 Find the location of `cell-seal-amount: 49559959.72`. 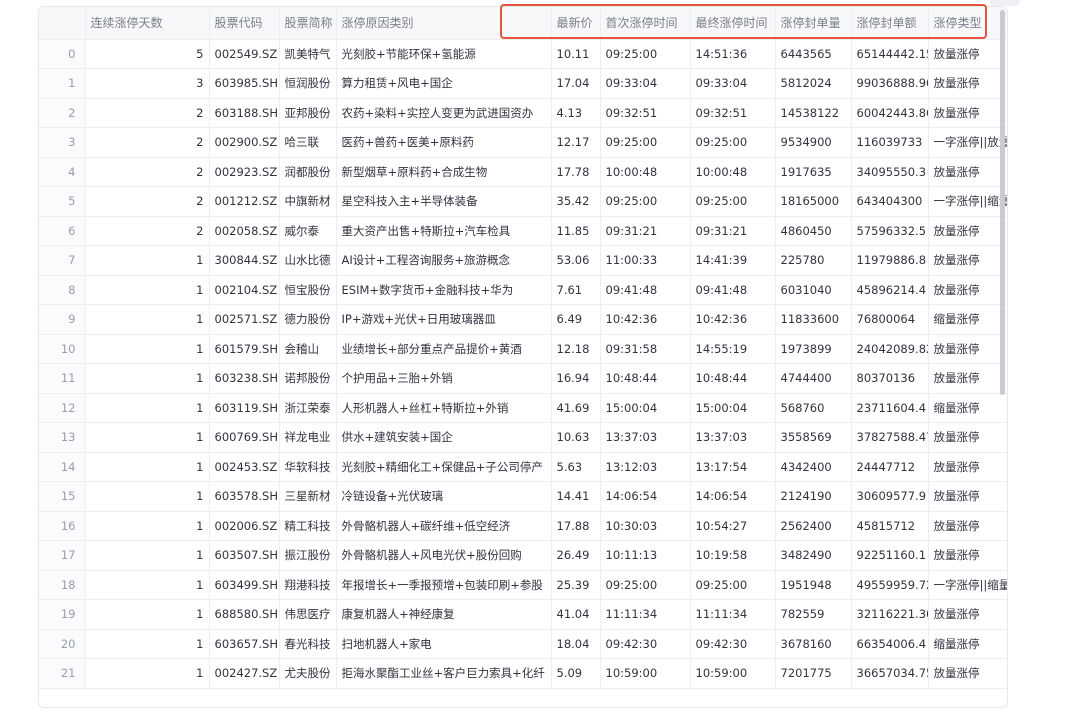

cell-seal-amount: 49559959.72 is located at coordinates (890, 585).